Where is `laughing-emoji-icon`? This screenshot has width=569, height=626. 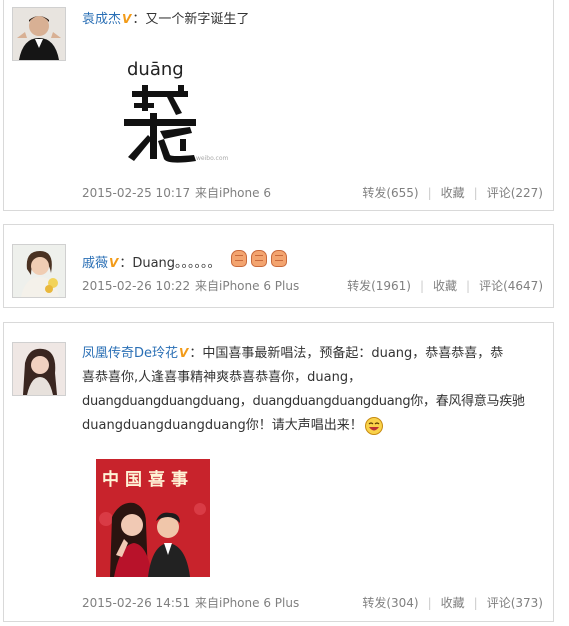 laughing-emoji-icon is located at coordinates (373, 425).